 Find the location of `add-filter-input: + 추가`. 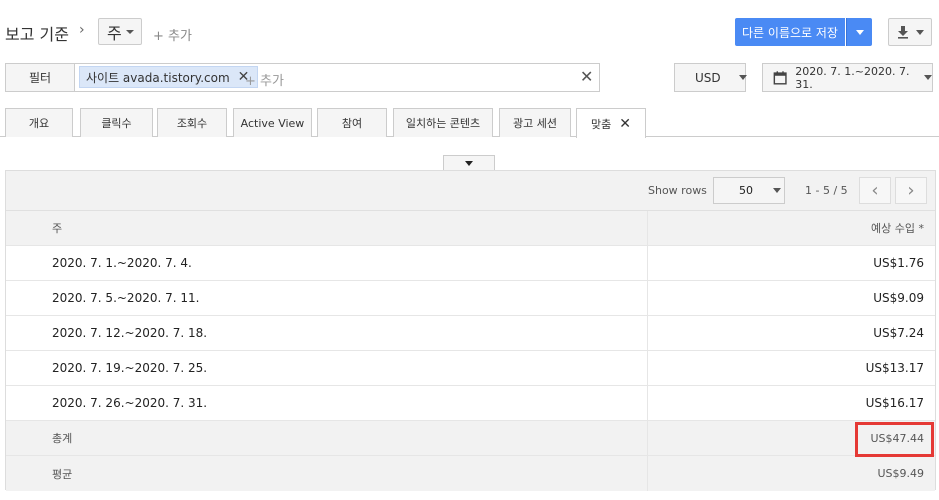

add-filter-input: + 추가 is located at coordinates (264, 79).